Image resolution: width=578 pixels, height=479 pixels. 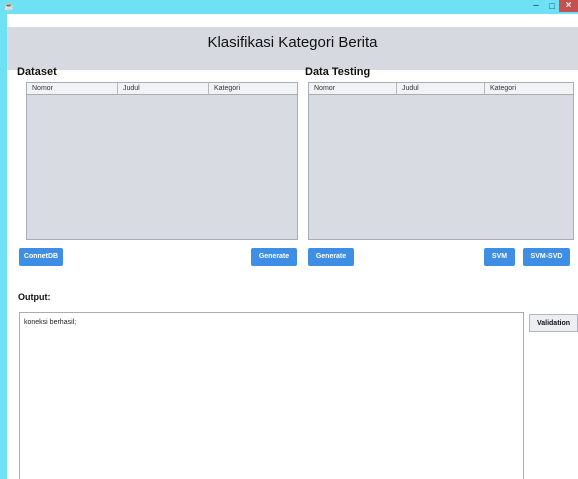 I want to click on page-title: Klasifikasi Kategori Berita, so click(x=292, y=42).